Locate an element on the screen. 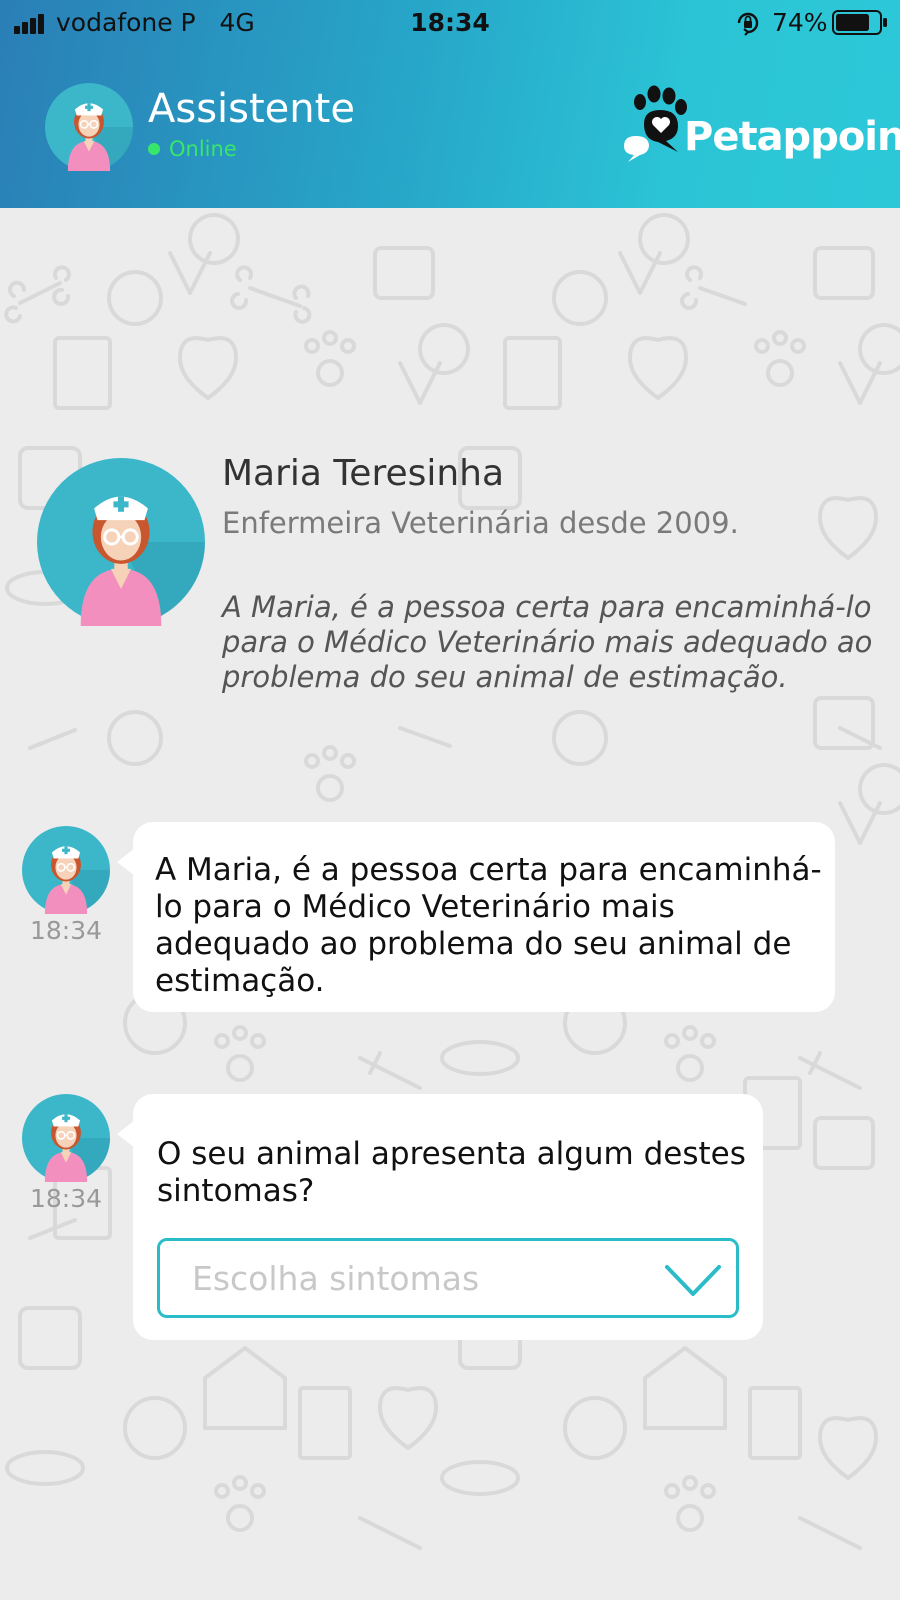  online-status: Online is located at coordinates (192, 149).